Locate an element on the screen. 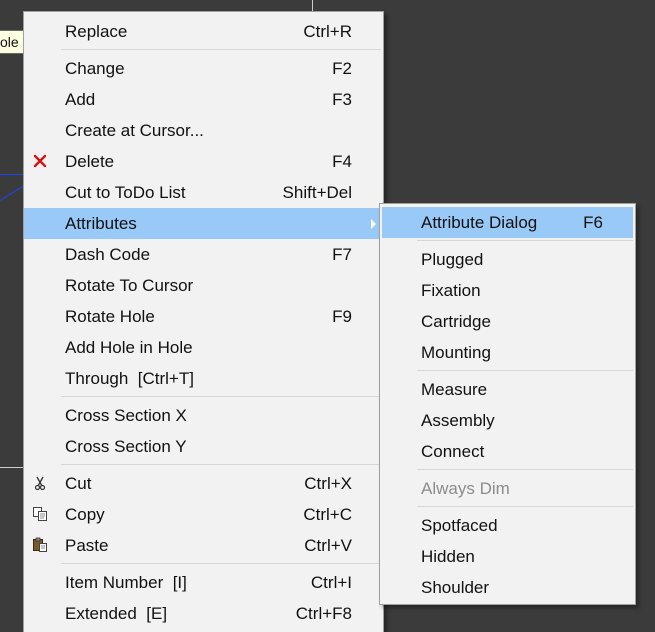 This screenshot has height=632, width=655. menu-item-through: Through [Ctrl+T] is located at coordinates (203, 378).